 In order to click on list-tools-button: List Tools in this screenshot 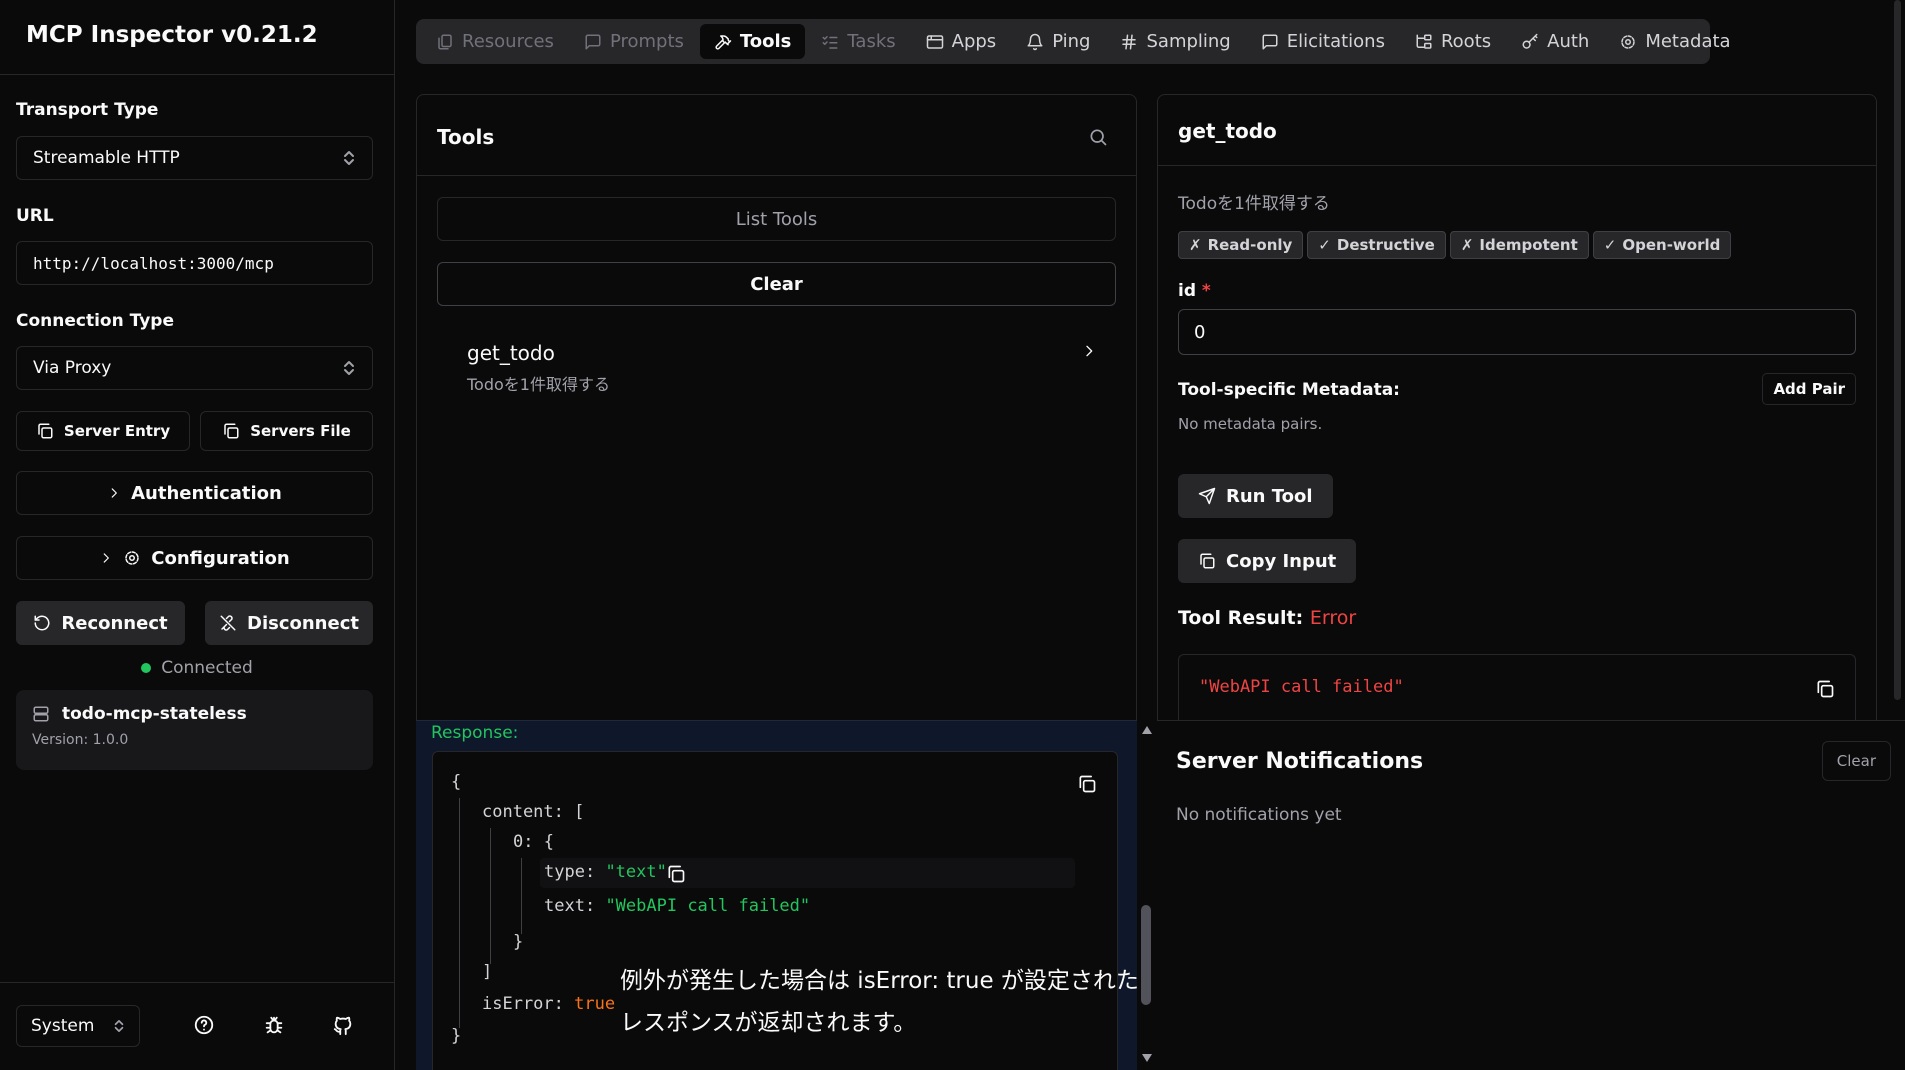, I will do `click(776, 219)`.